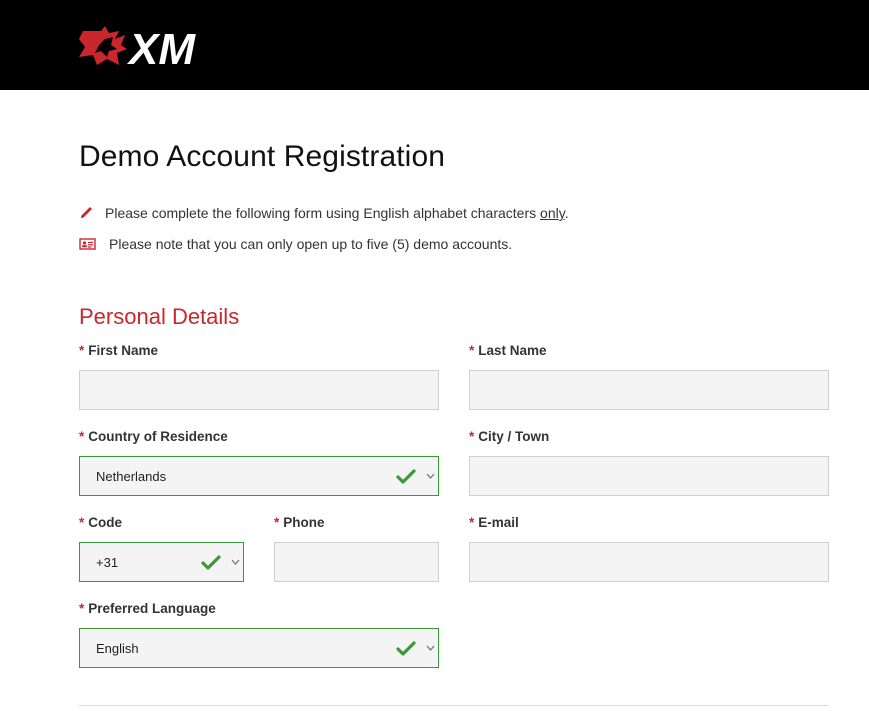 The image size is (869, 711). I want to click on city-input, so click(649, 476).